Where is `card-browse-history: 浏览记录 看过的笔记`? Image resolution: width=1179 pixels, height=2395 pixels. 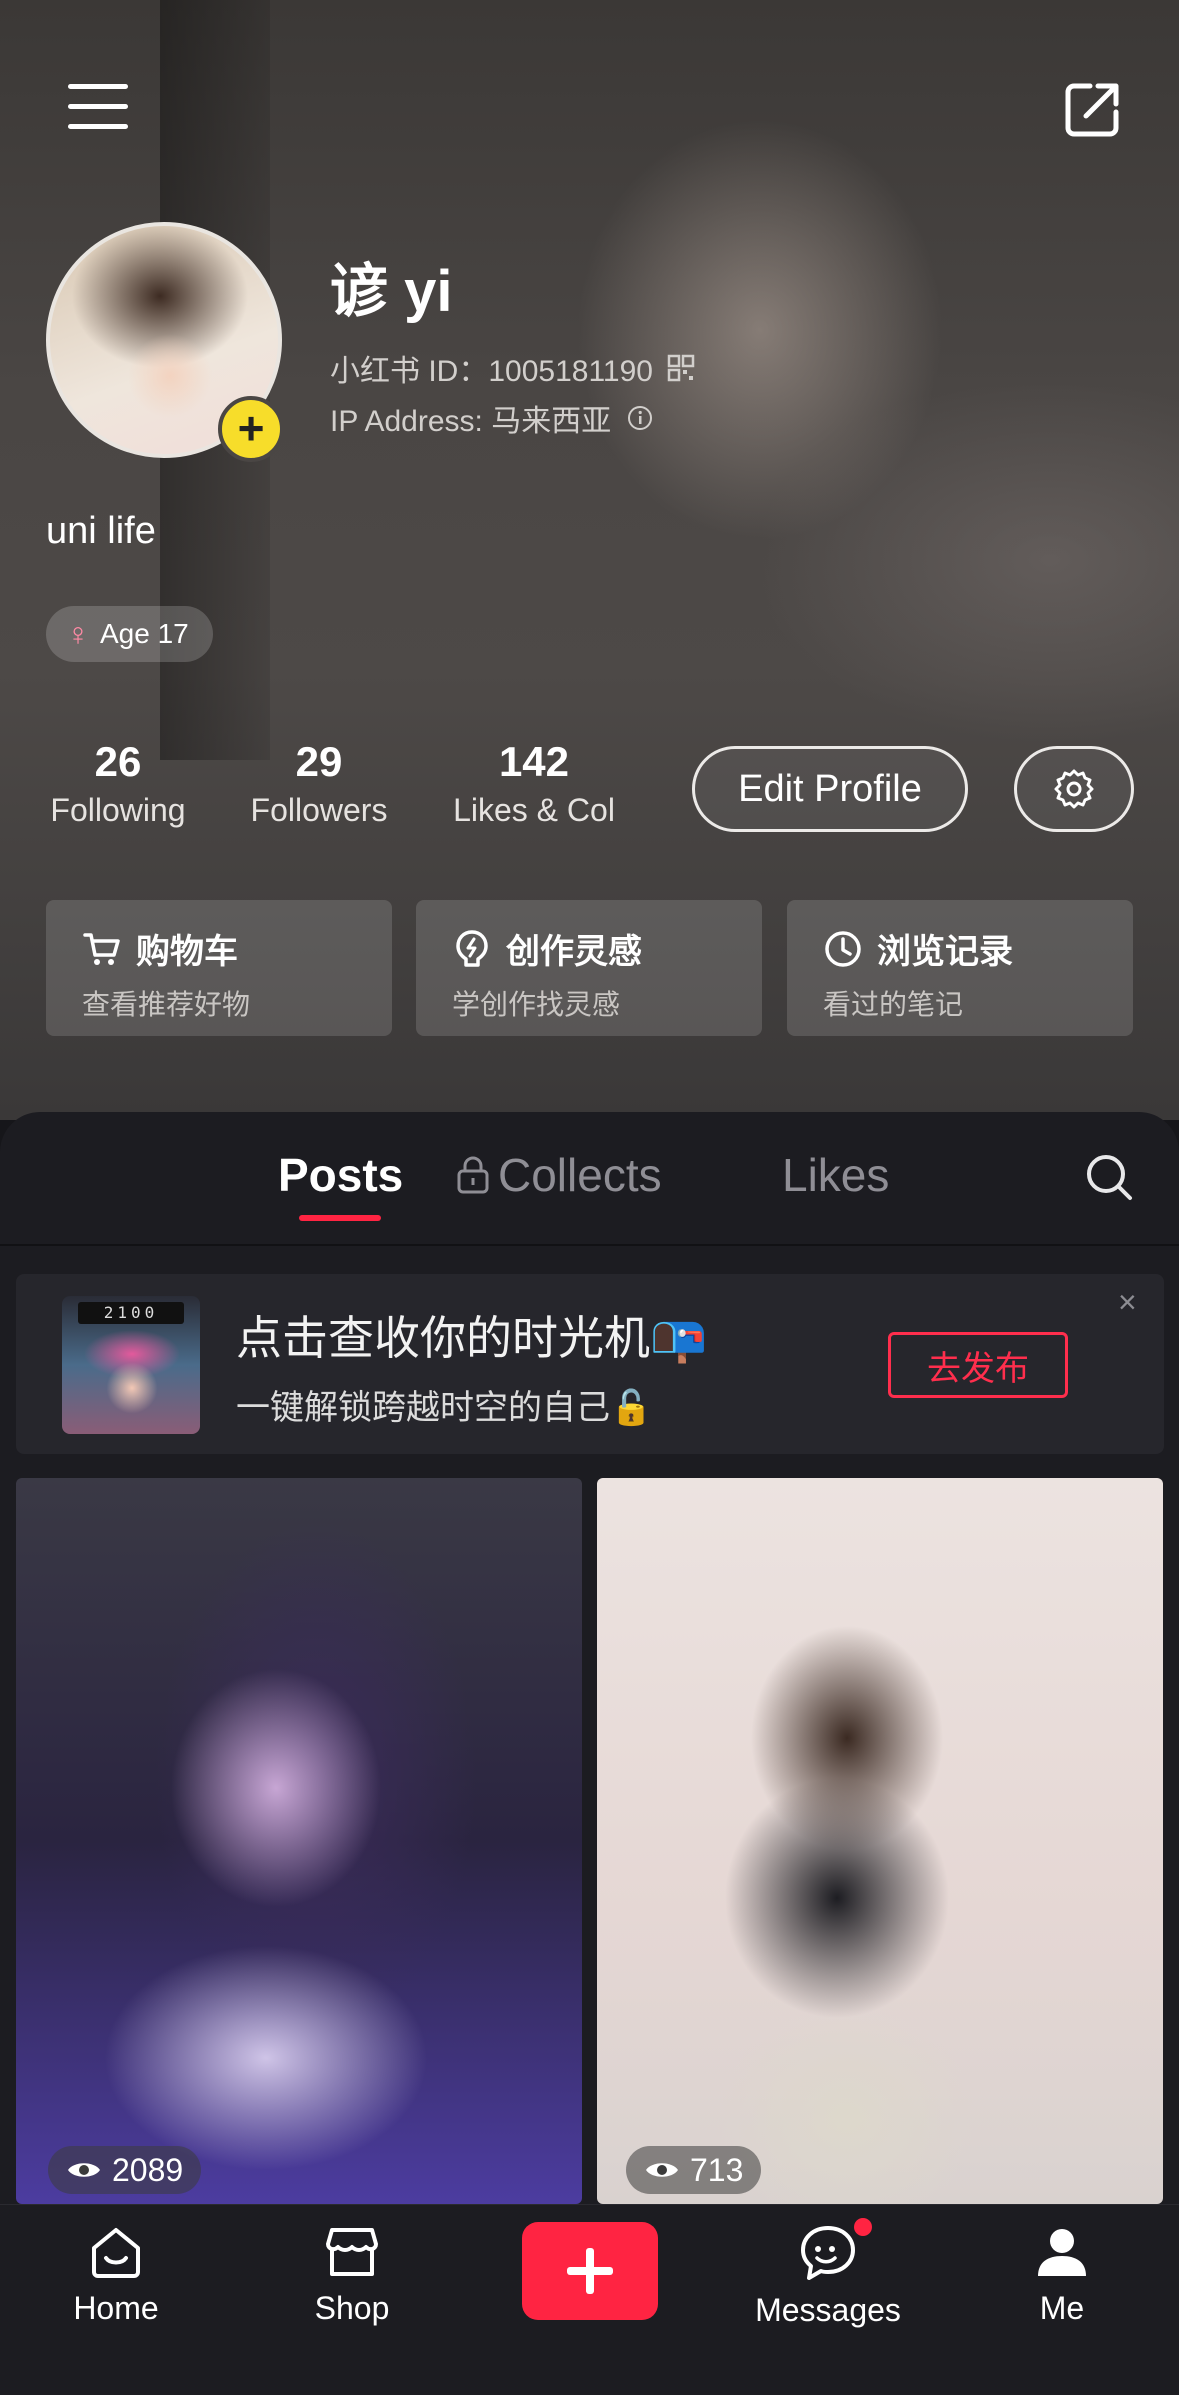 card-browse-history: 浏览记录 看过的笔记 is located at coordinates (960, 968).